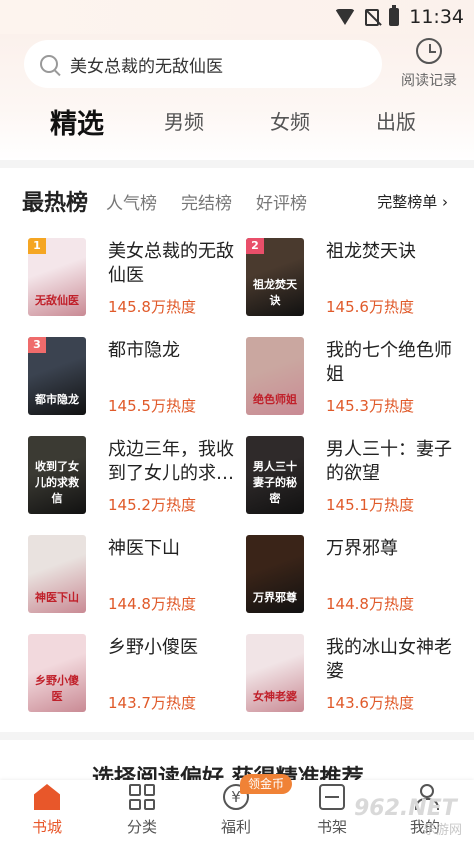 This screenshot has width=474, height=842. I want to click on book-item: 男人三十 妻子的秘密 男人三十：妻子的欲望 145.1万热度, so click(356, 476).